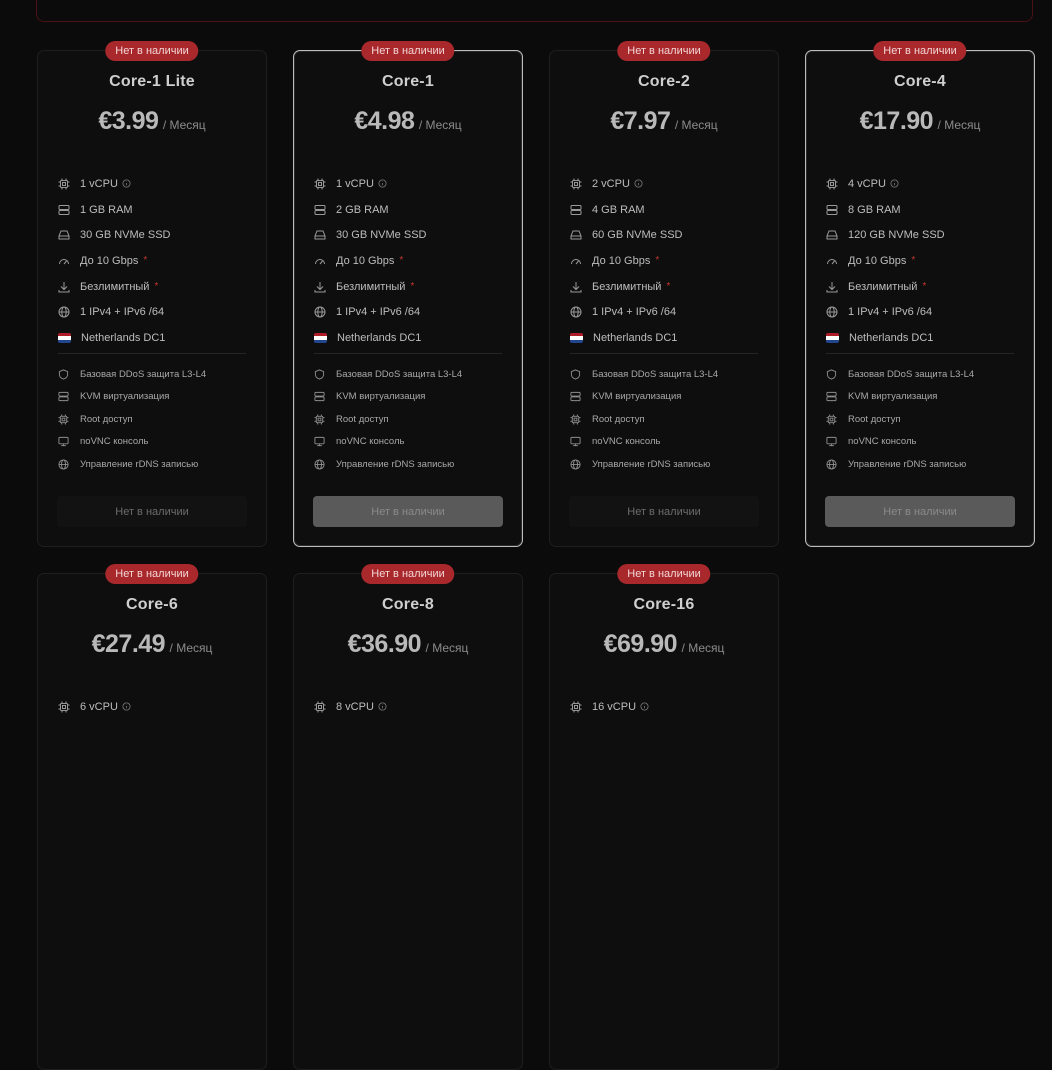 The height and width of the screenshot is (1070, 1052). What do you see at coordinates (621, 260) in the screenshot?
I see `spec-label: До 10 Gbps` at bounding box center [621, 260].